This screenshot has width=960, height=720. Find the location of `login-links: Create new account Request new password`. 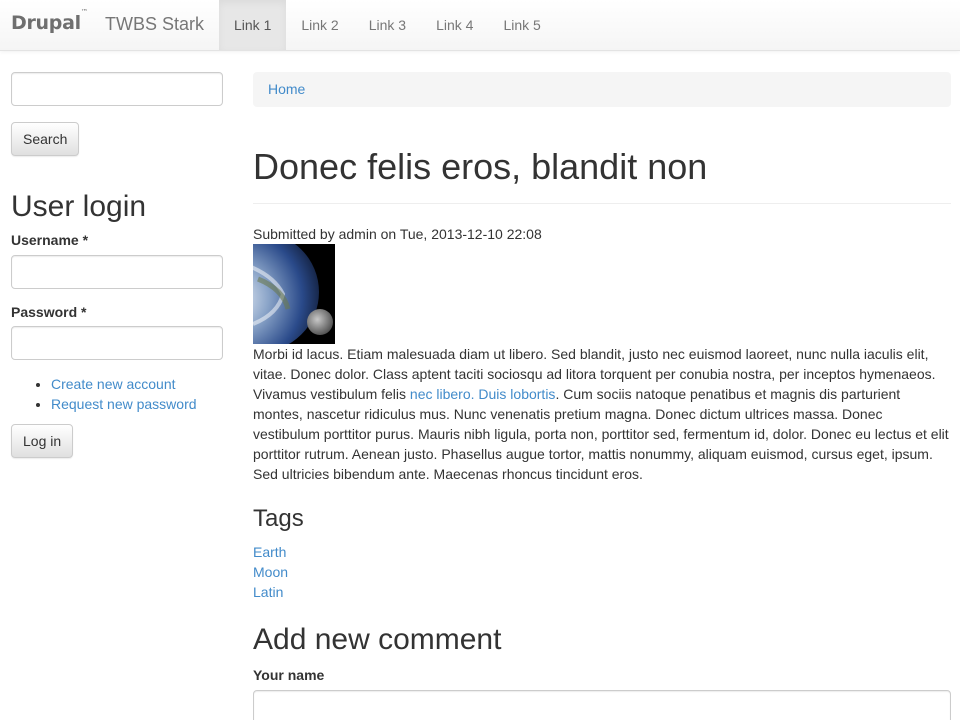

login-links: Create new account Request new password is located at coordinates (137, 394).